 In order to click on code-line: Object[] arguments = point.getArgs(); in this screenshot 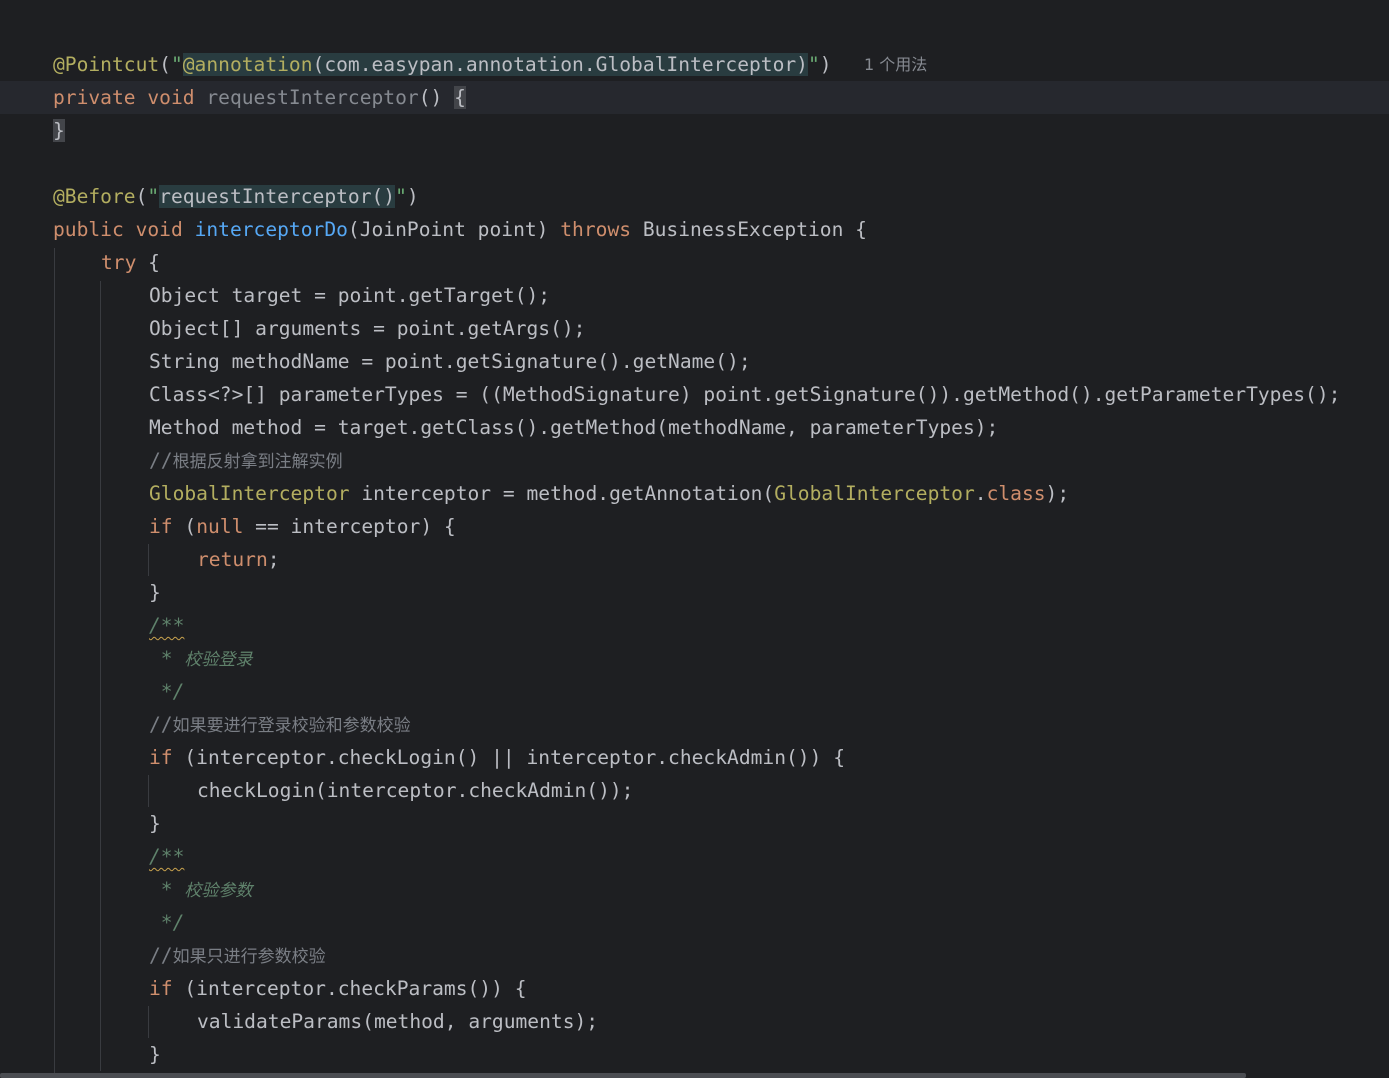, I will do `click(694, 328)`.